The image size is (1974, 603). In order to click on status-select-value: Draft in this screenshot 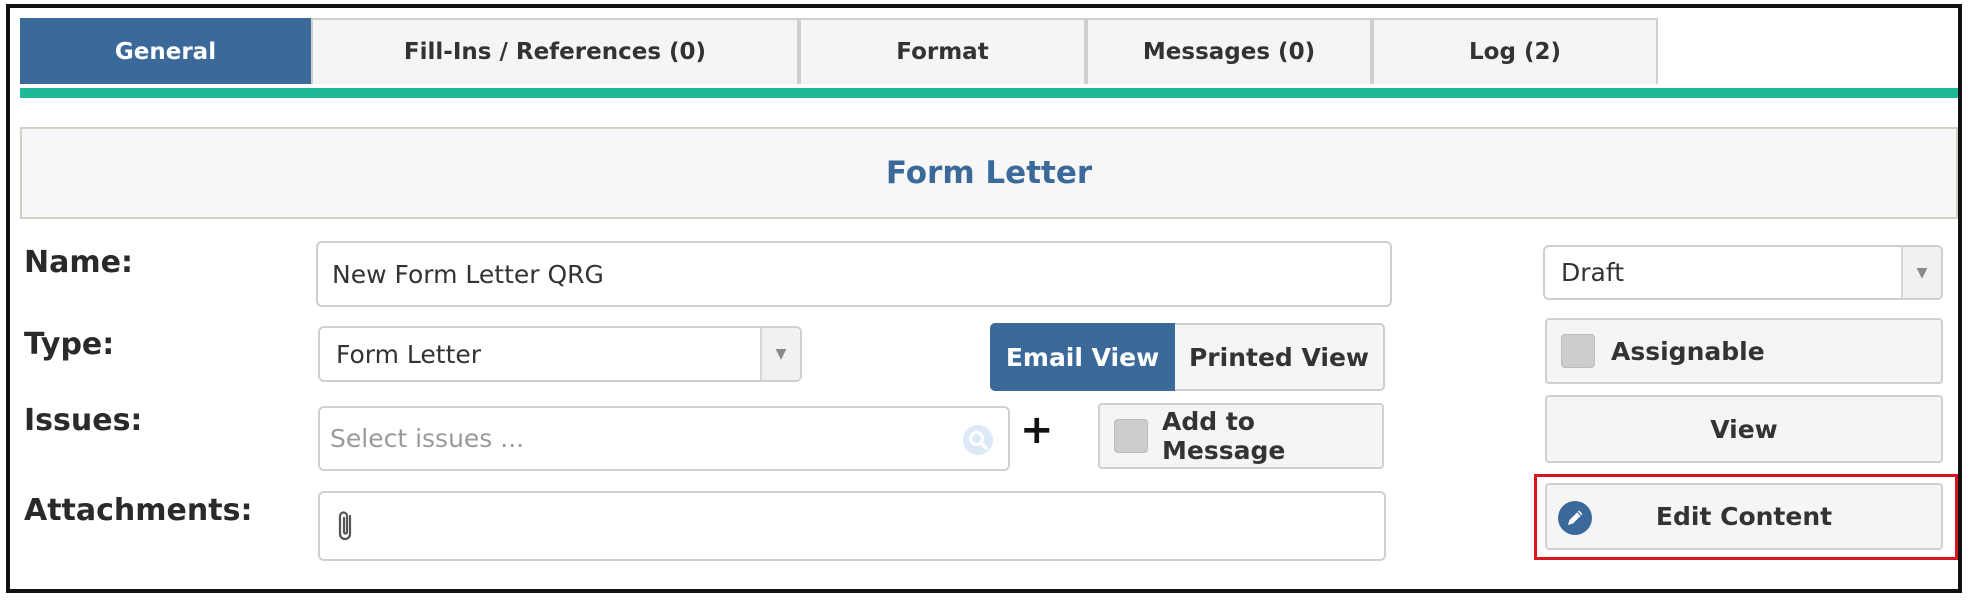, I will do `click(1593, 272)`.